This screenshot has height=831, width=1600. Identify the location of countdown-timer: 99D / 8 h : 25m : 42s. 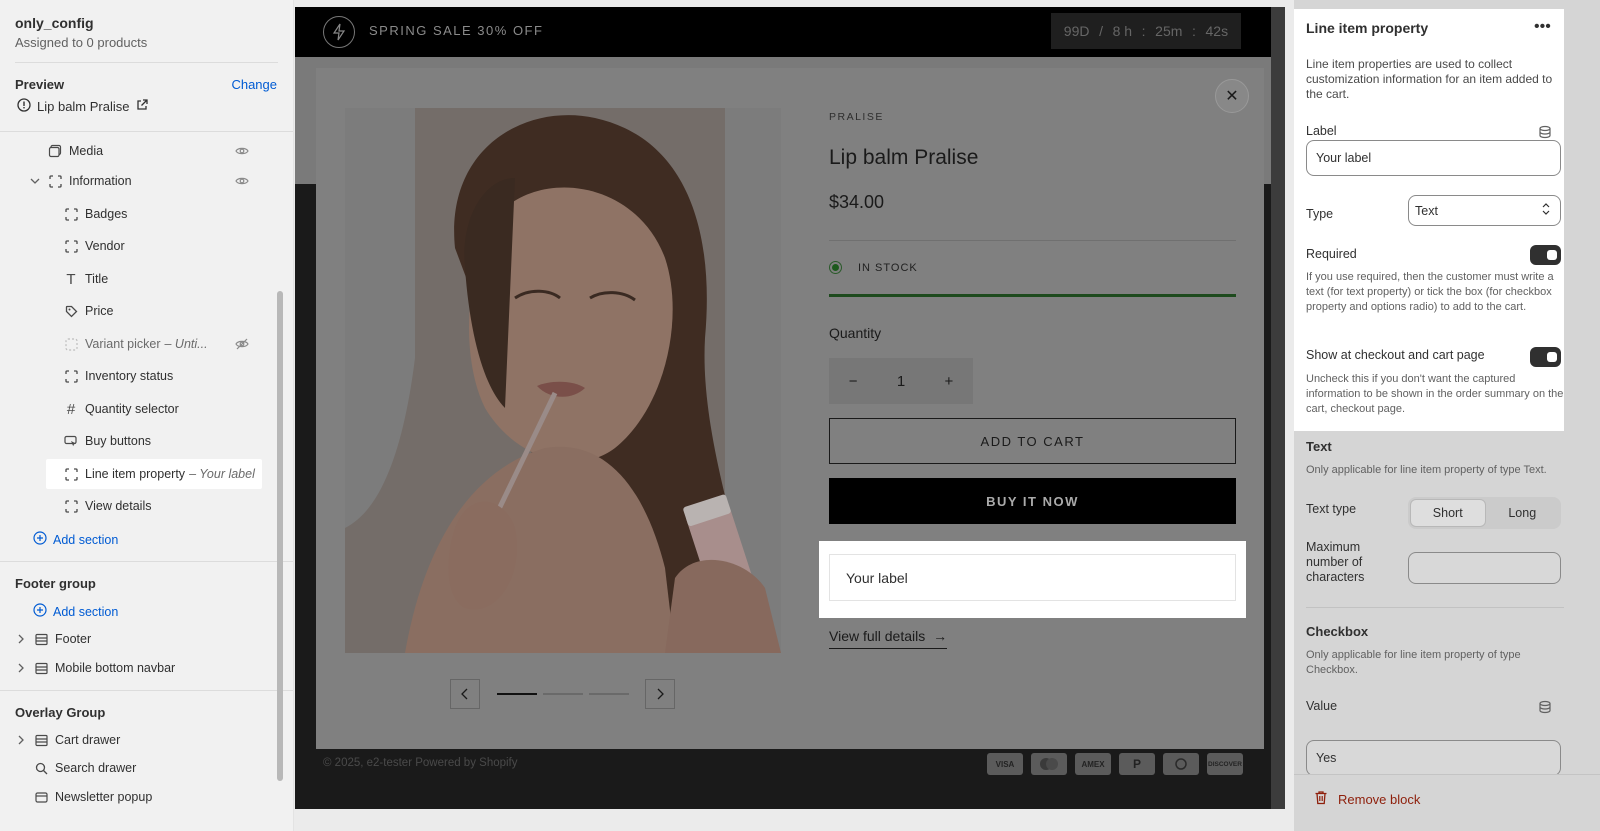
(1146, 31).